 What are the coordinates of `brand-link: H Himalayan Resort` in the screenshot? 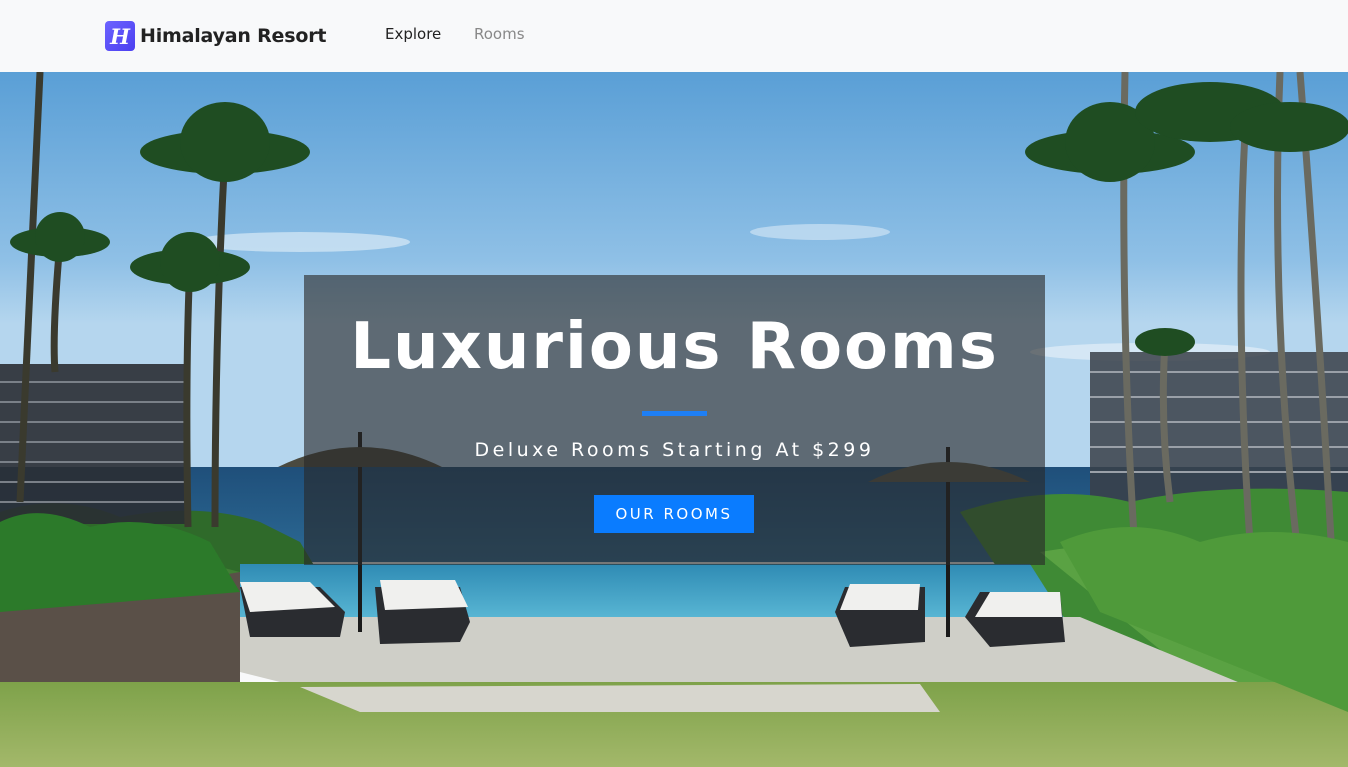 It's located at (215, 36).